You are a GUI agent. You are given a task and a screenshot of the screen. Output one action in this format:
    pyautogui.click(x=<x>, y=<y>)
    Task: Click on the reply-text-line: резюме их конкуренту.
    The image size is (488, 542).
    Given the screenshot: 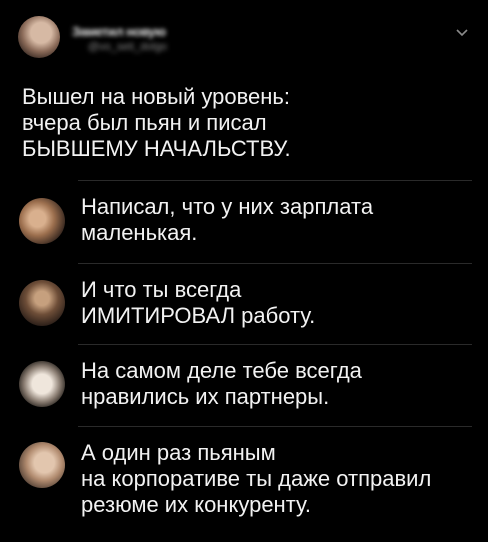 What is the action you would take?
    pyautogui.click(x=196, y=504)
    